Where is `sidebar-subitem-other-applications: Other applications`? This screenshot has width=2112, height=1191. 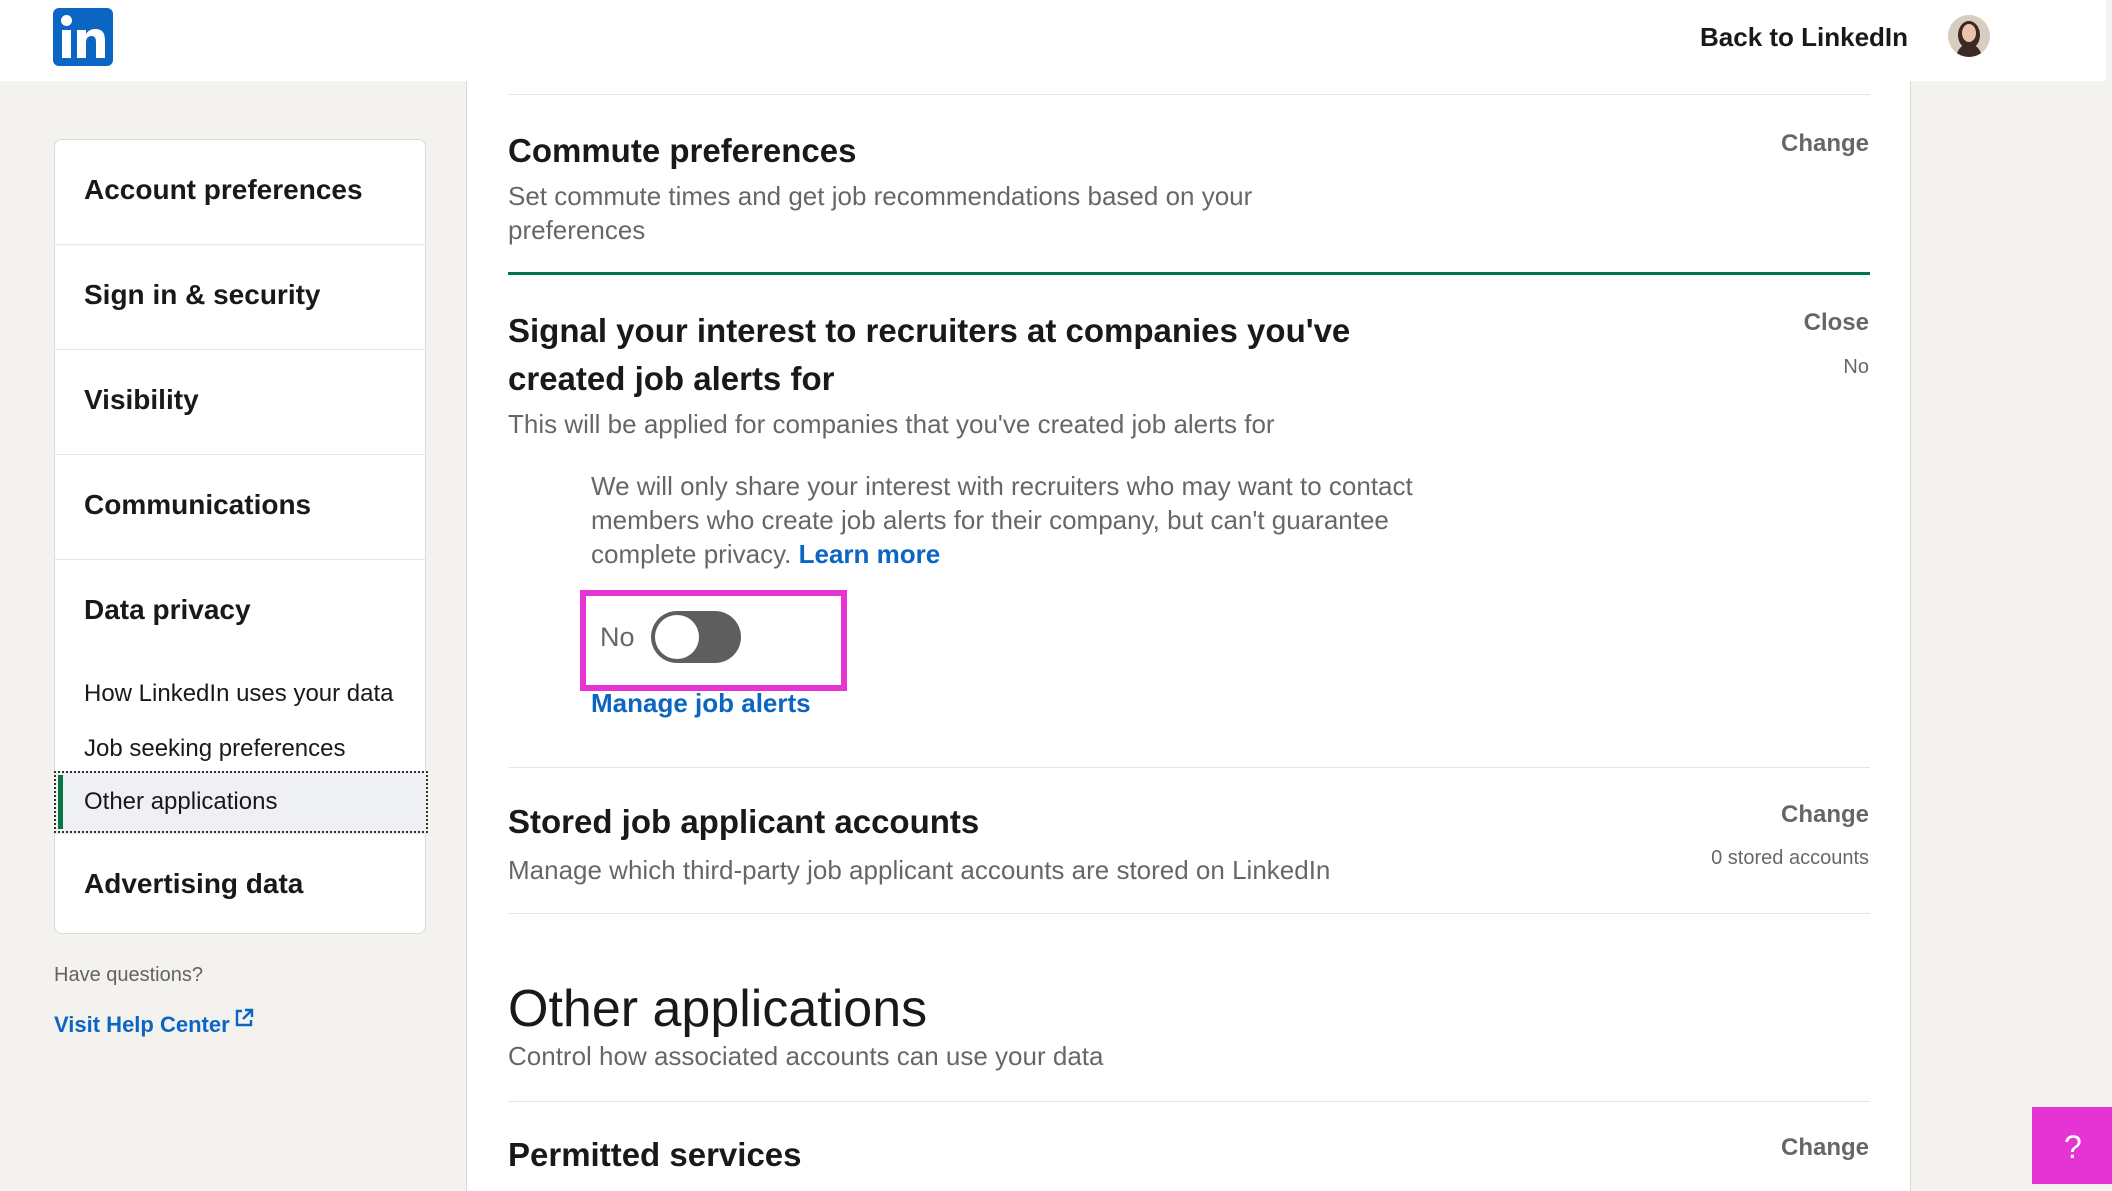 sidebar-subitem-other-applications: Other applications is located at coordinates (241, 802).